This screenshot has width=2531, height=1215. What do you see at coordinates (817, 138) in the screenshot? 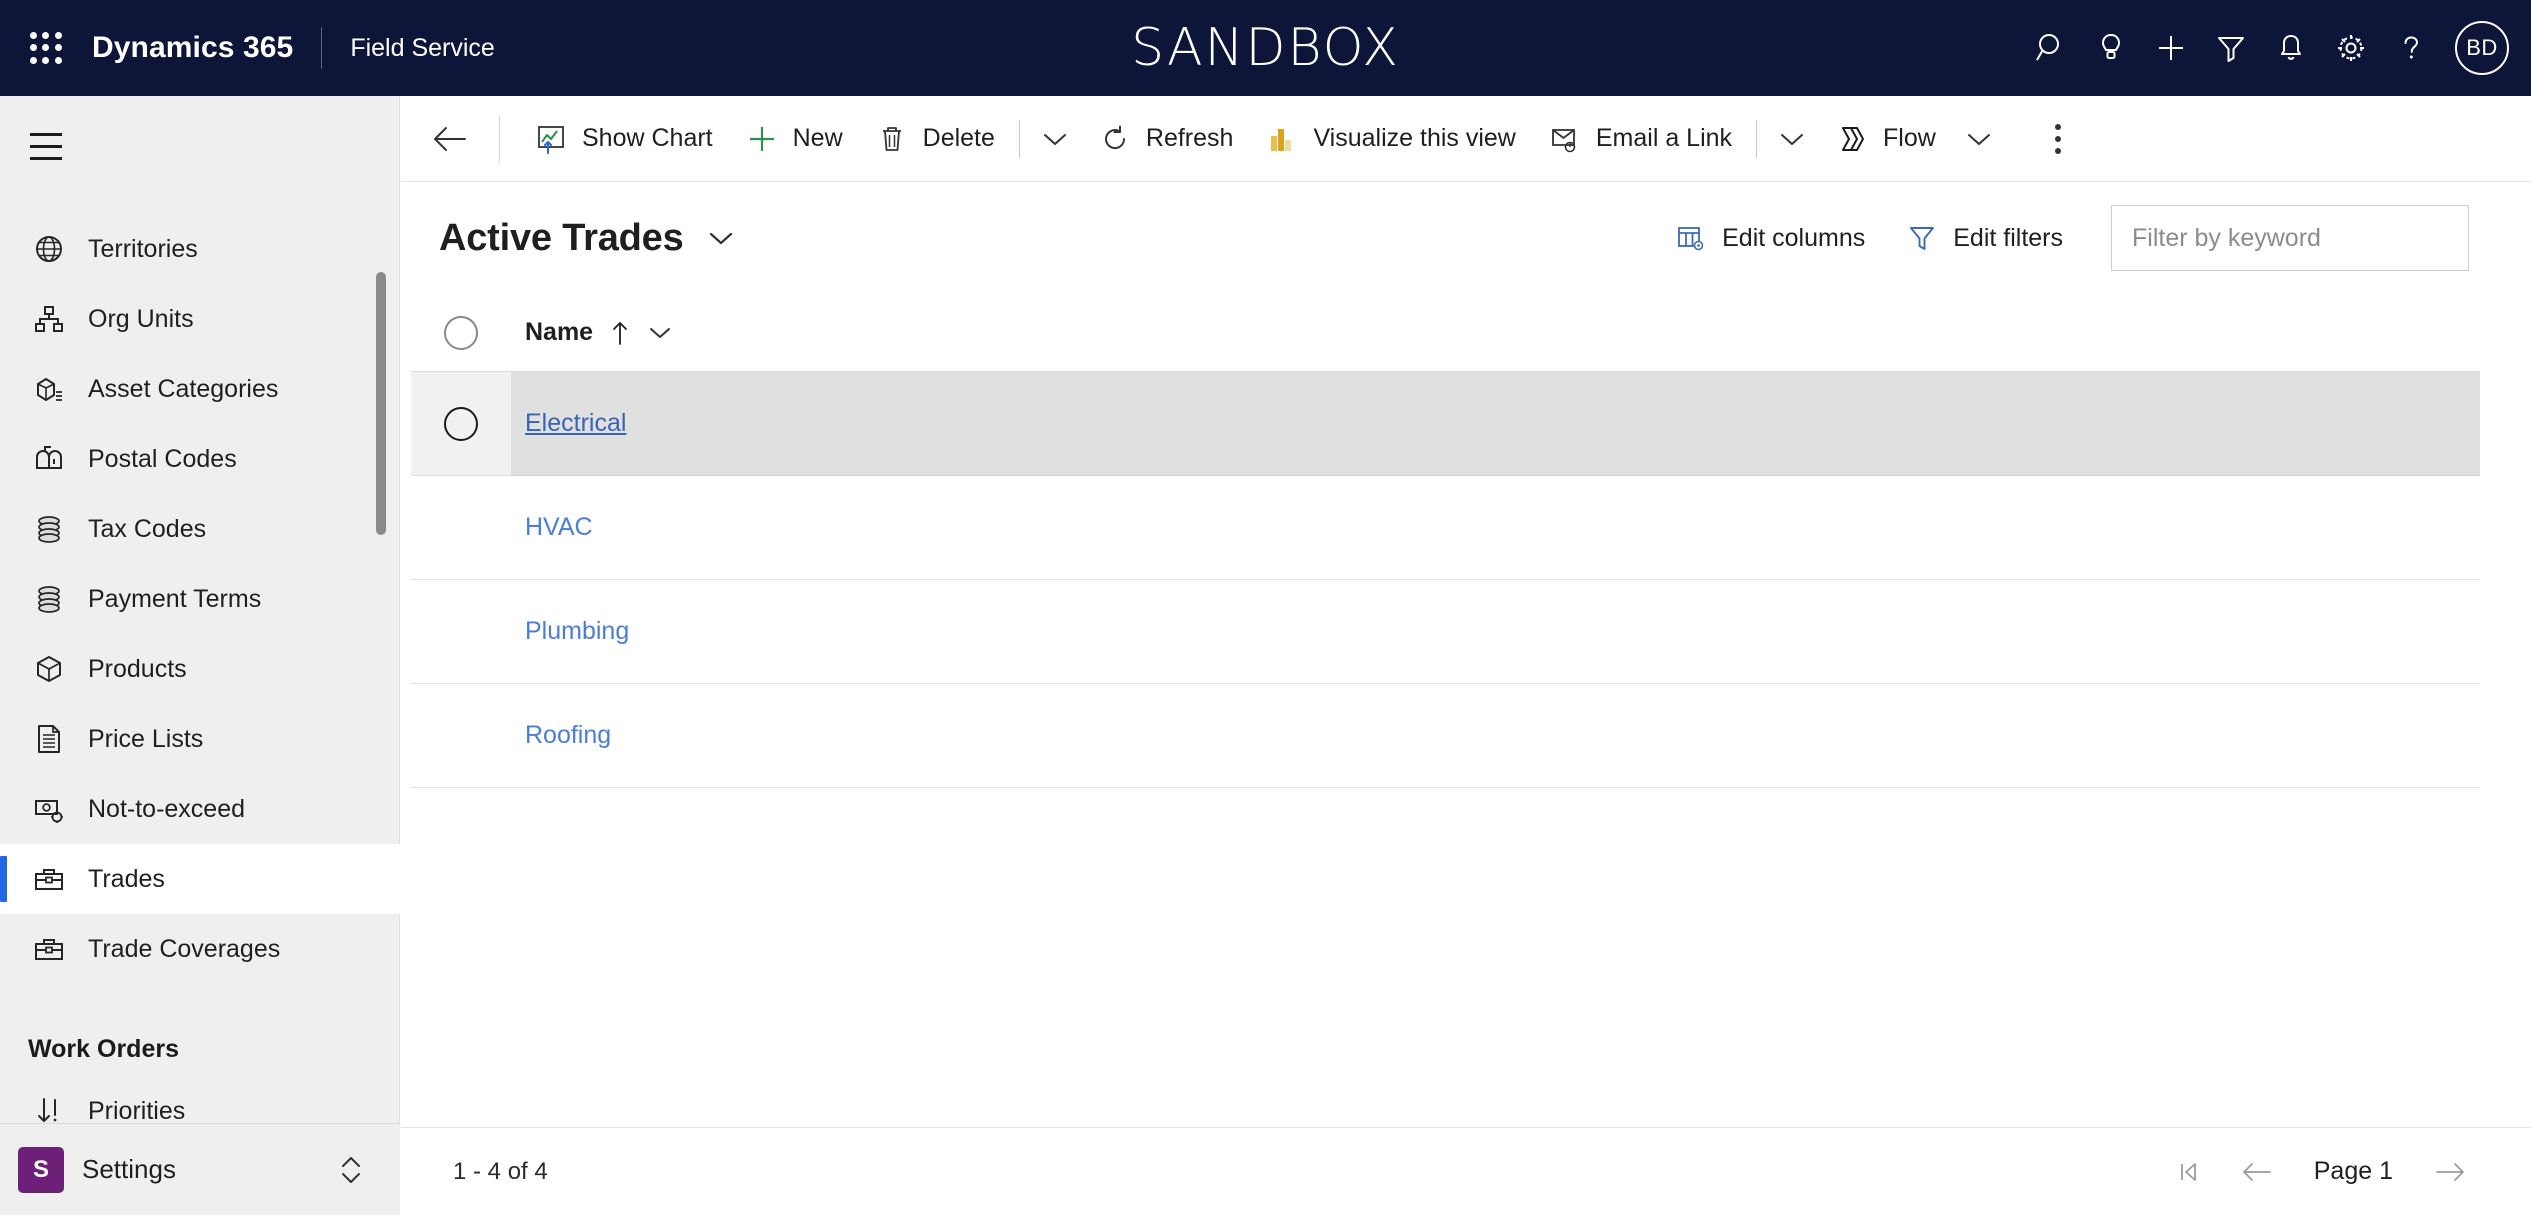
I see `command-label: New` at bounding box center [817, 138].